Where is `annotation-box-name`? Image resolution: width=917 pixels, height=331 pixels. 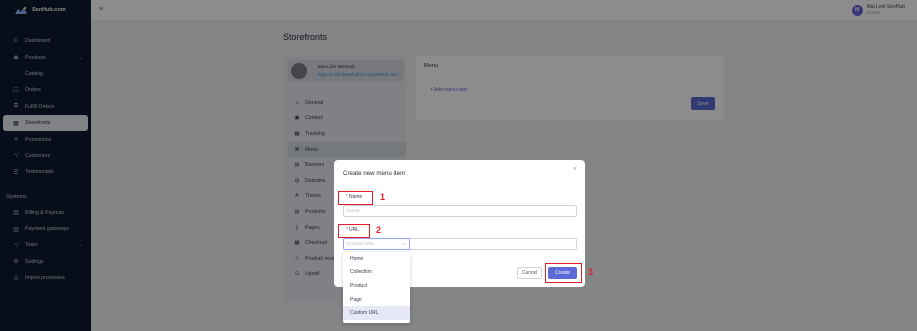 annotation-box-name is located at coordinates (355, 198).